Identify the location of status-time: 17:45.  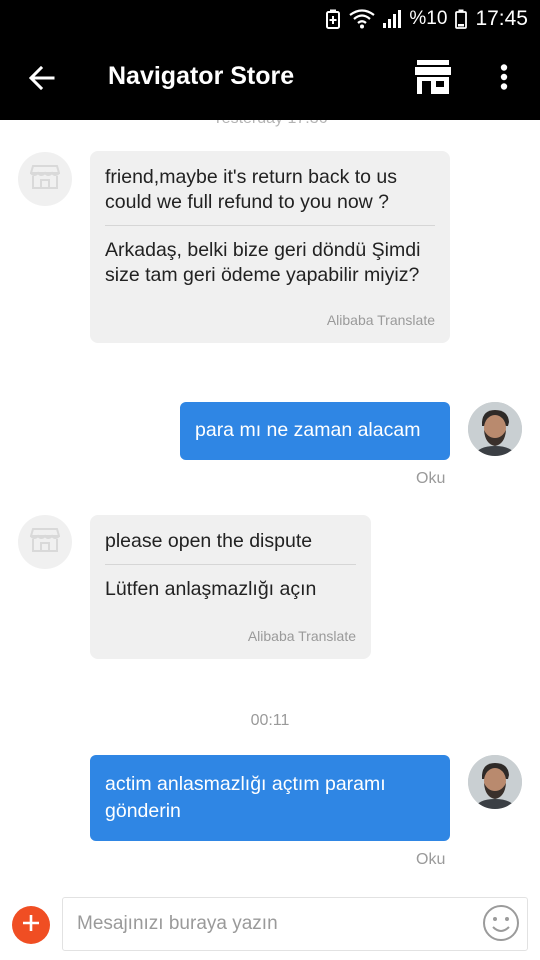
(501, 18).